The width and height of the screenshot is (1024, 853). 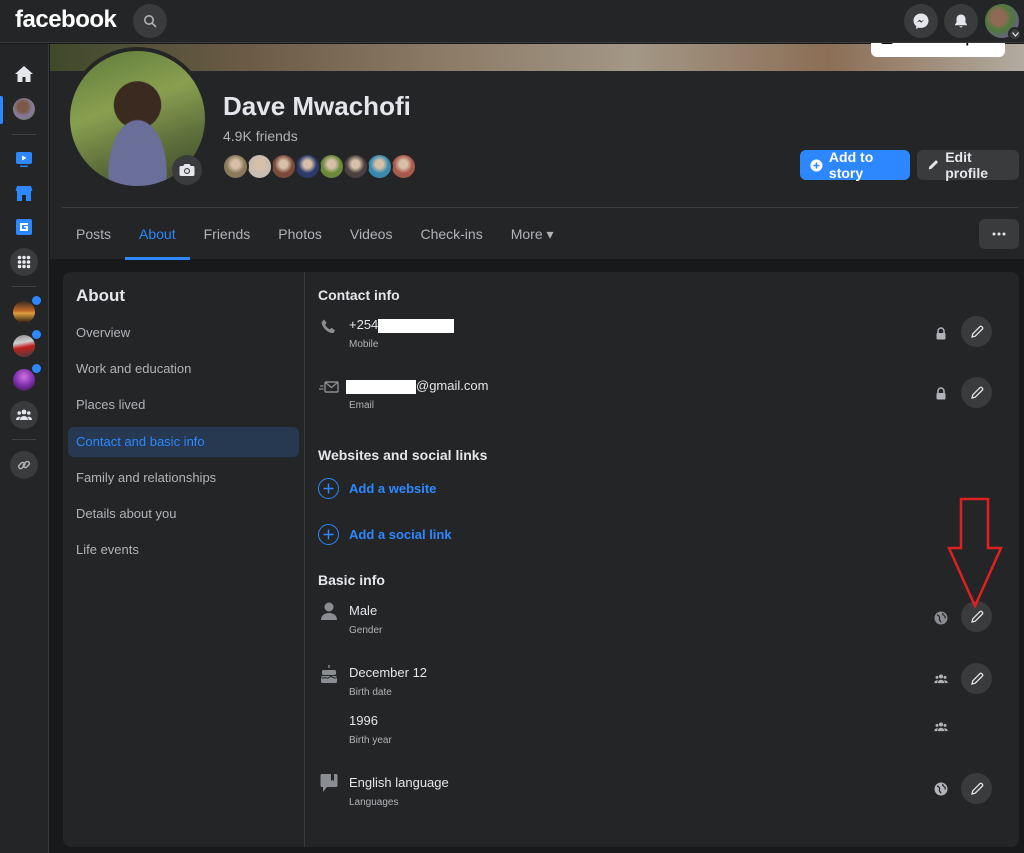 I want to click on about-nav-life-events: Life events, so click(x=183, y=550).